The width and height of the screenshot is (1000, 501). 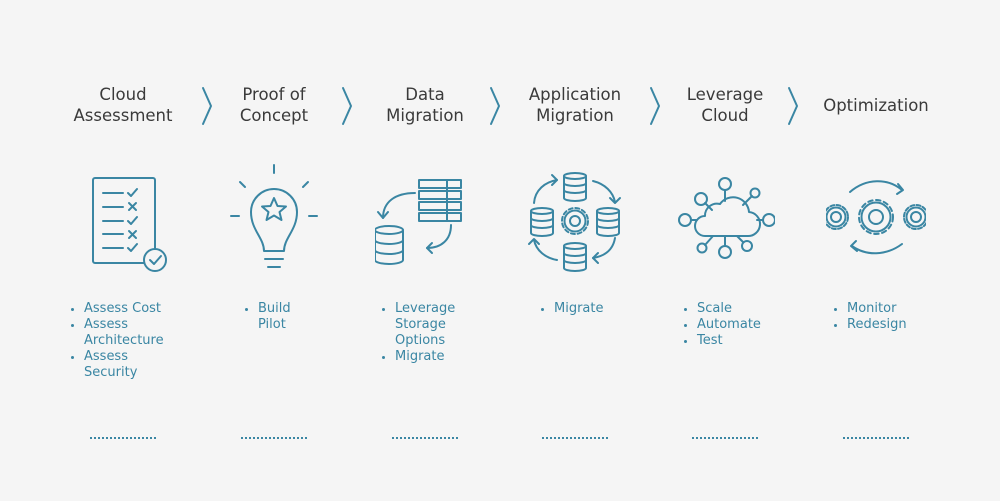 What do you see at coordinates (124, 333) in the screenshot?
I see `bullet-item: Assess Architecture` at bounding box center [124, 333].